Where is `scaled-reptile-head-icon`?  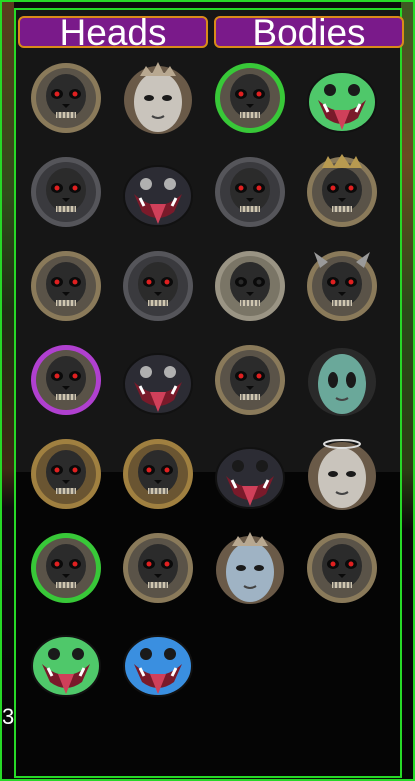 scaled-reptile-head-icon is located at coordinates (250, 192).